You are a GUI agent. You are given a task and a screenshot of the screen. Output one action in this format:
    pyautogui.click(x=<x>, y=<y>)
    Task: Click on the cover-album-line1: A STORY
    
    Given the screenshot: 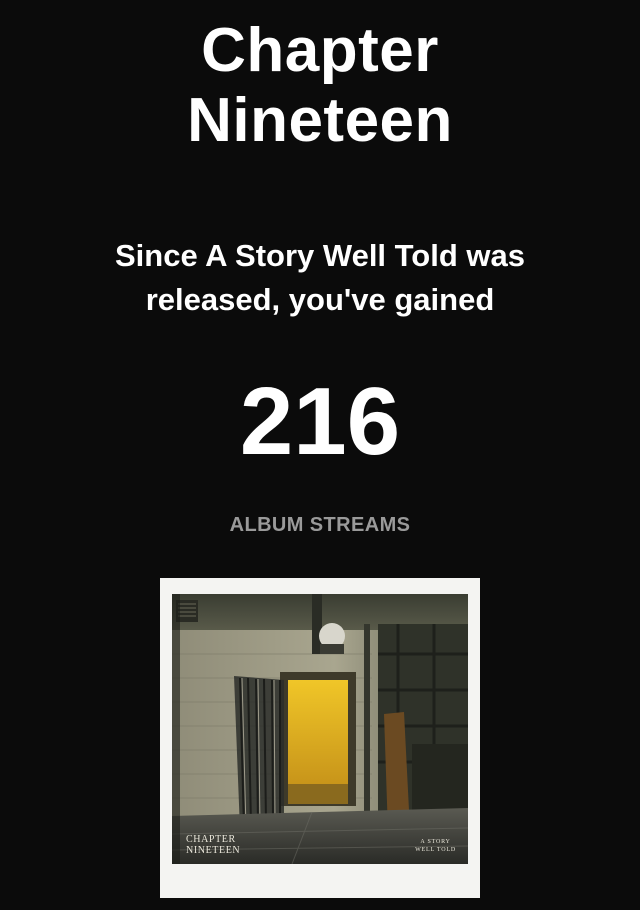 What is the action you would take?
    pyautogui.click(x=435, y=842)
    